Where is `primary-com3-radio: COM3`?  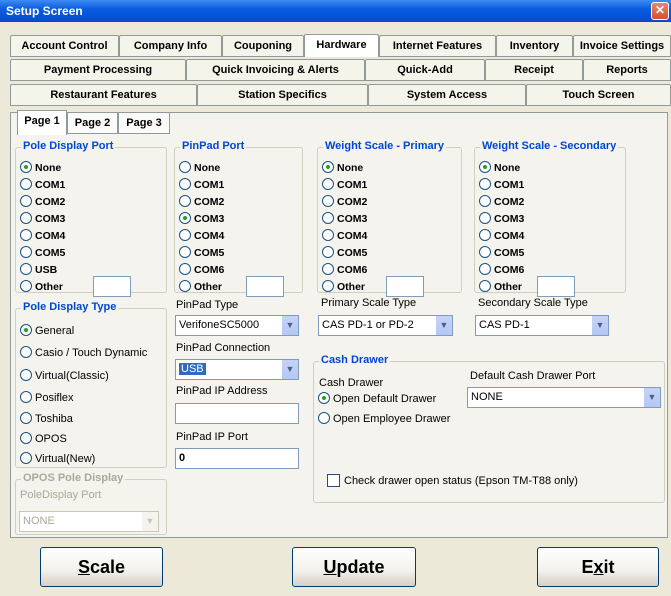
primary-com3-radio: COM3 is located at coordinates (344, 219).